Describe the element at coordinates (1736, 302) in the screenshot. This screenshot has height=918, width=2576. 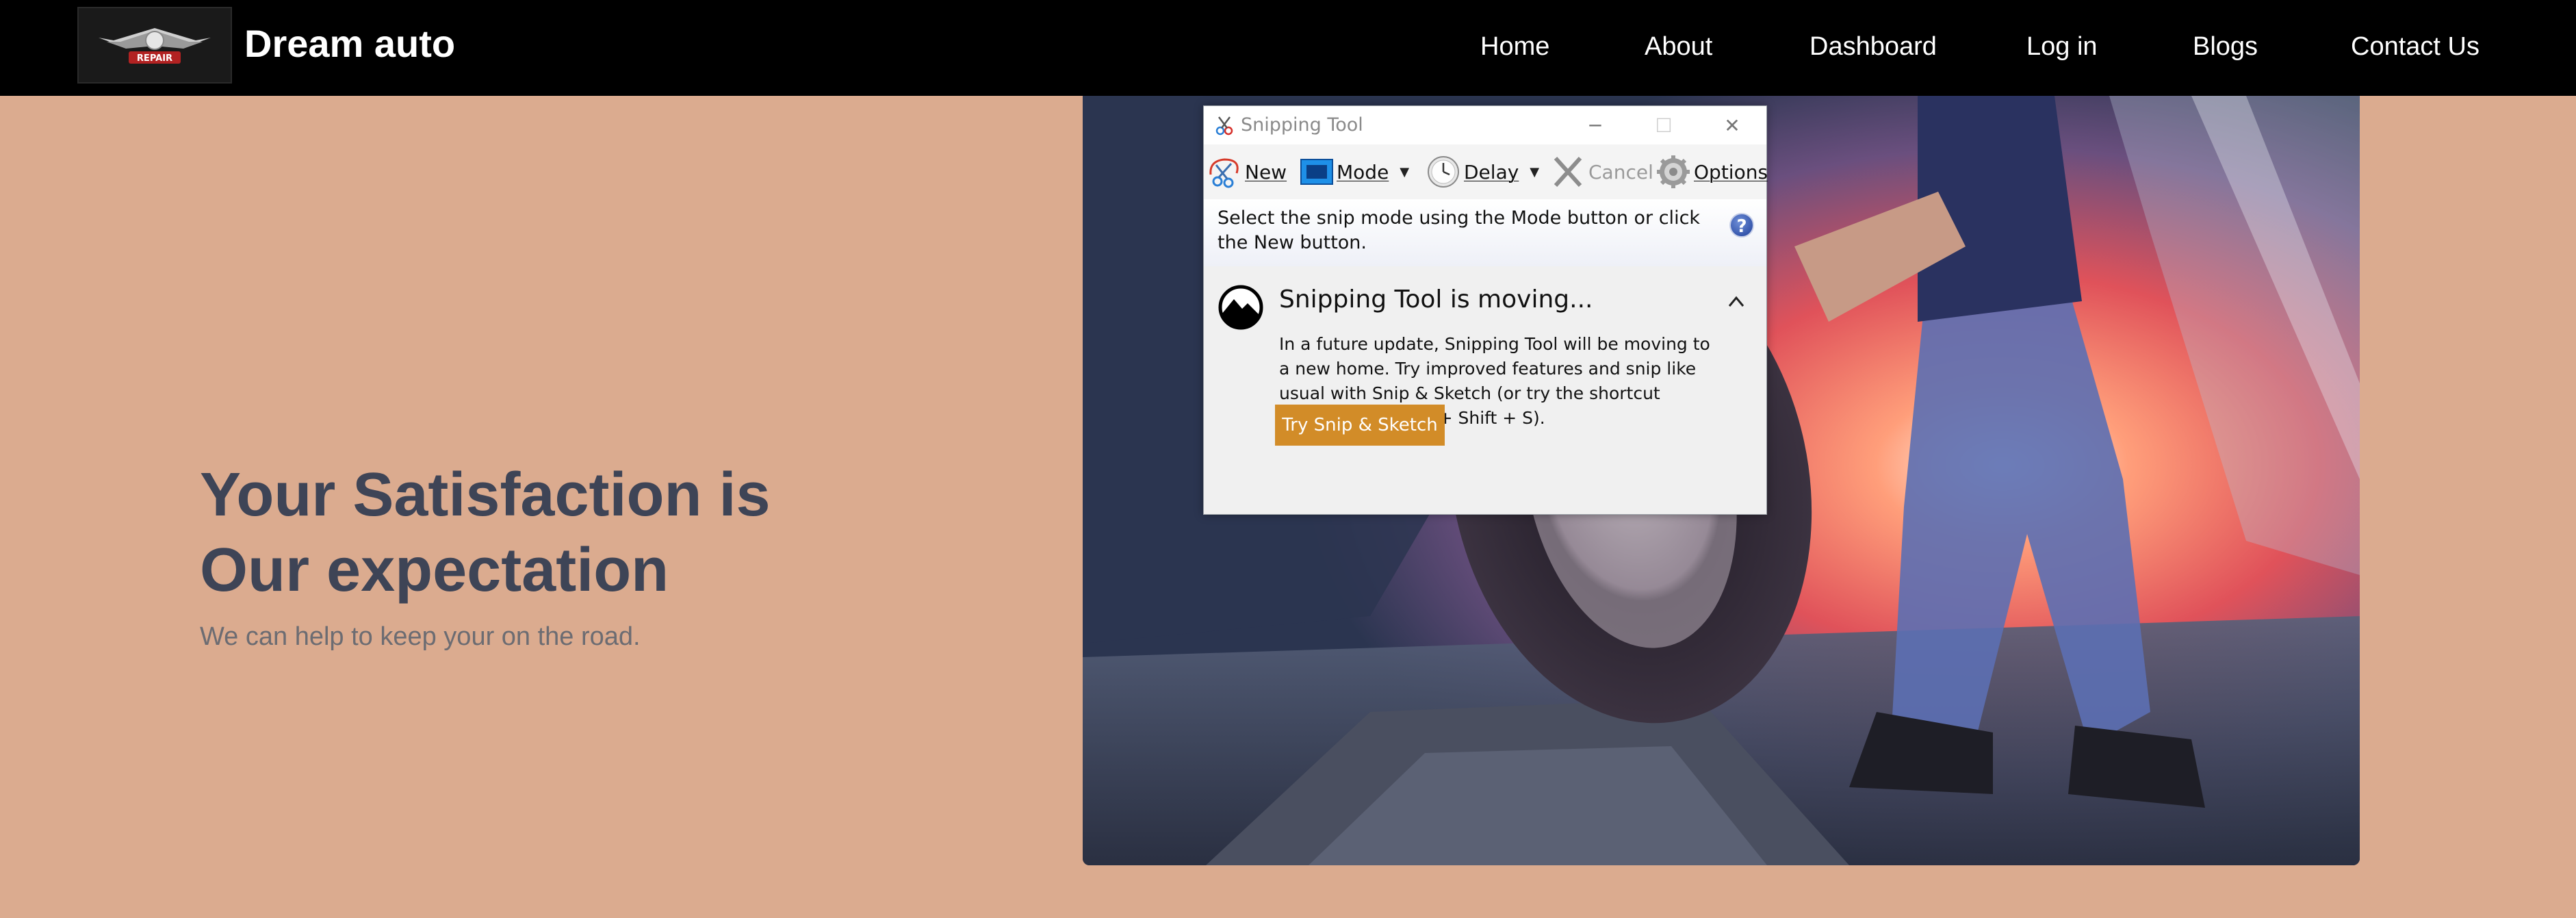
I see `chevron-up-icon` at that location.